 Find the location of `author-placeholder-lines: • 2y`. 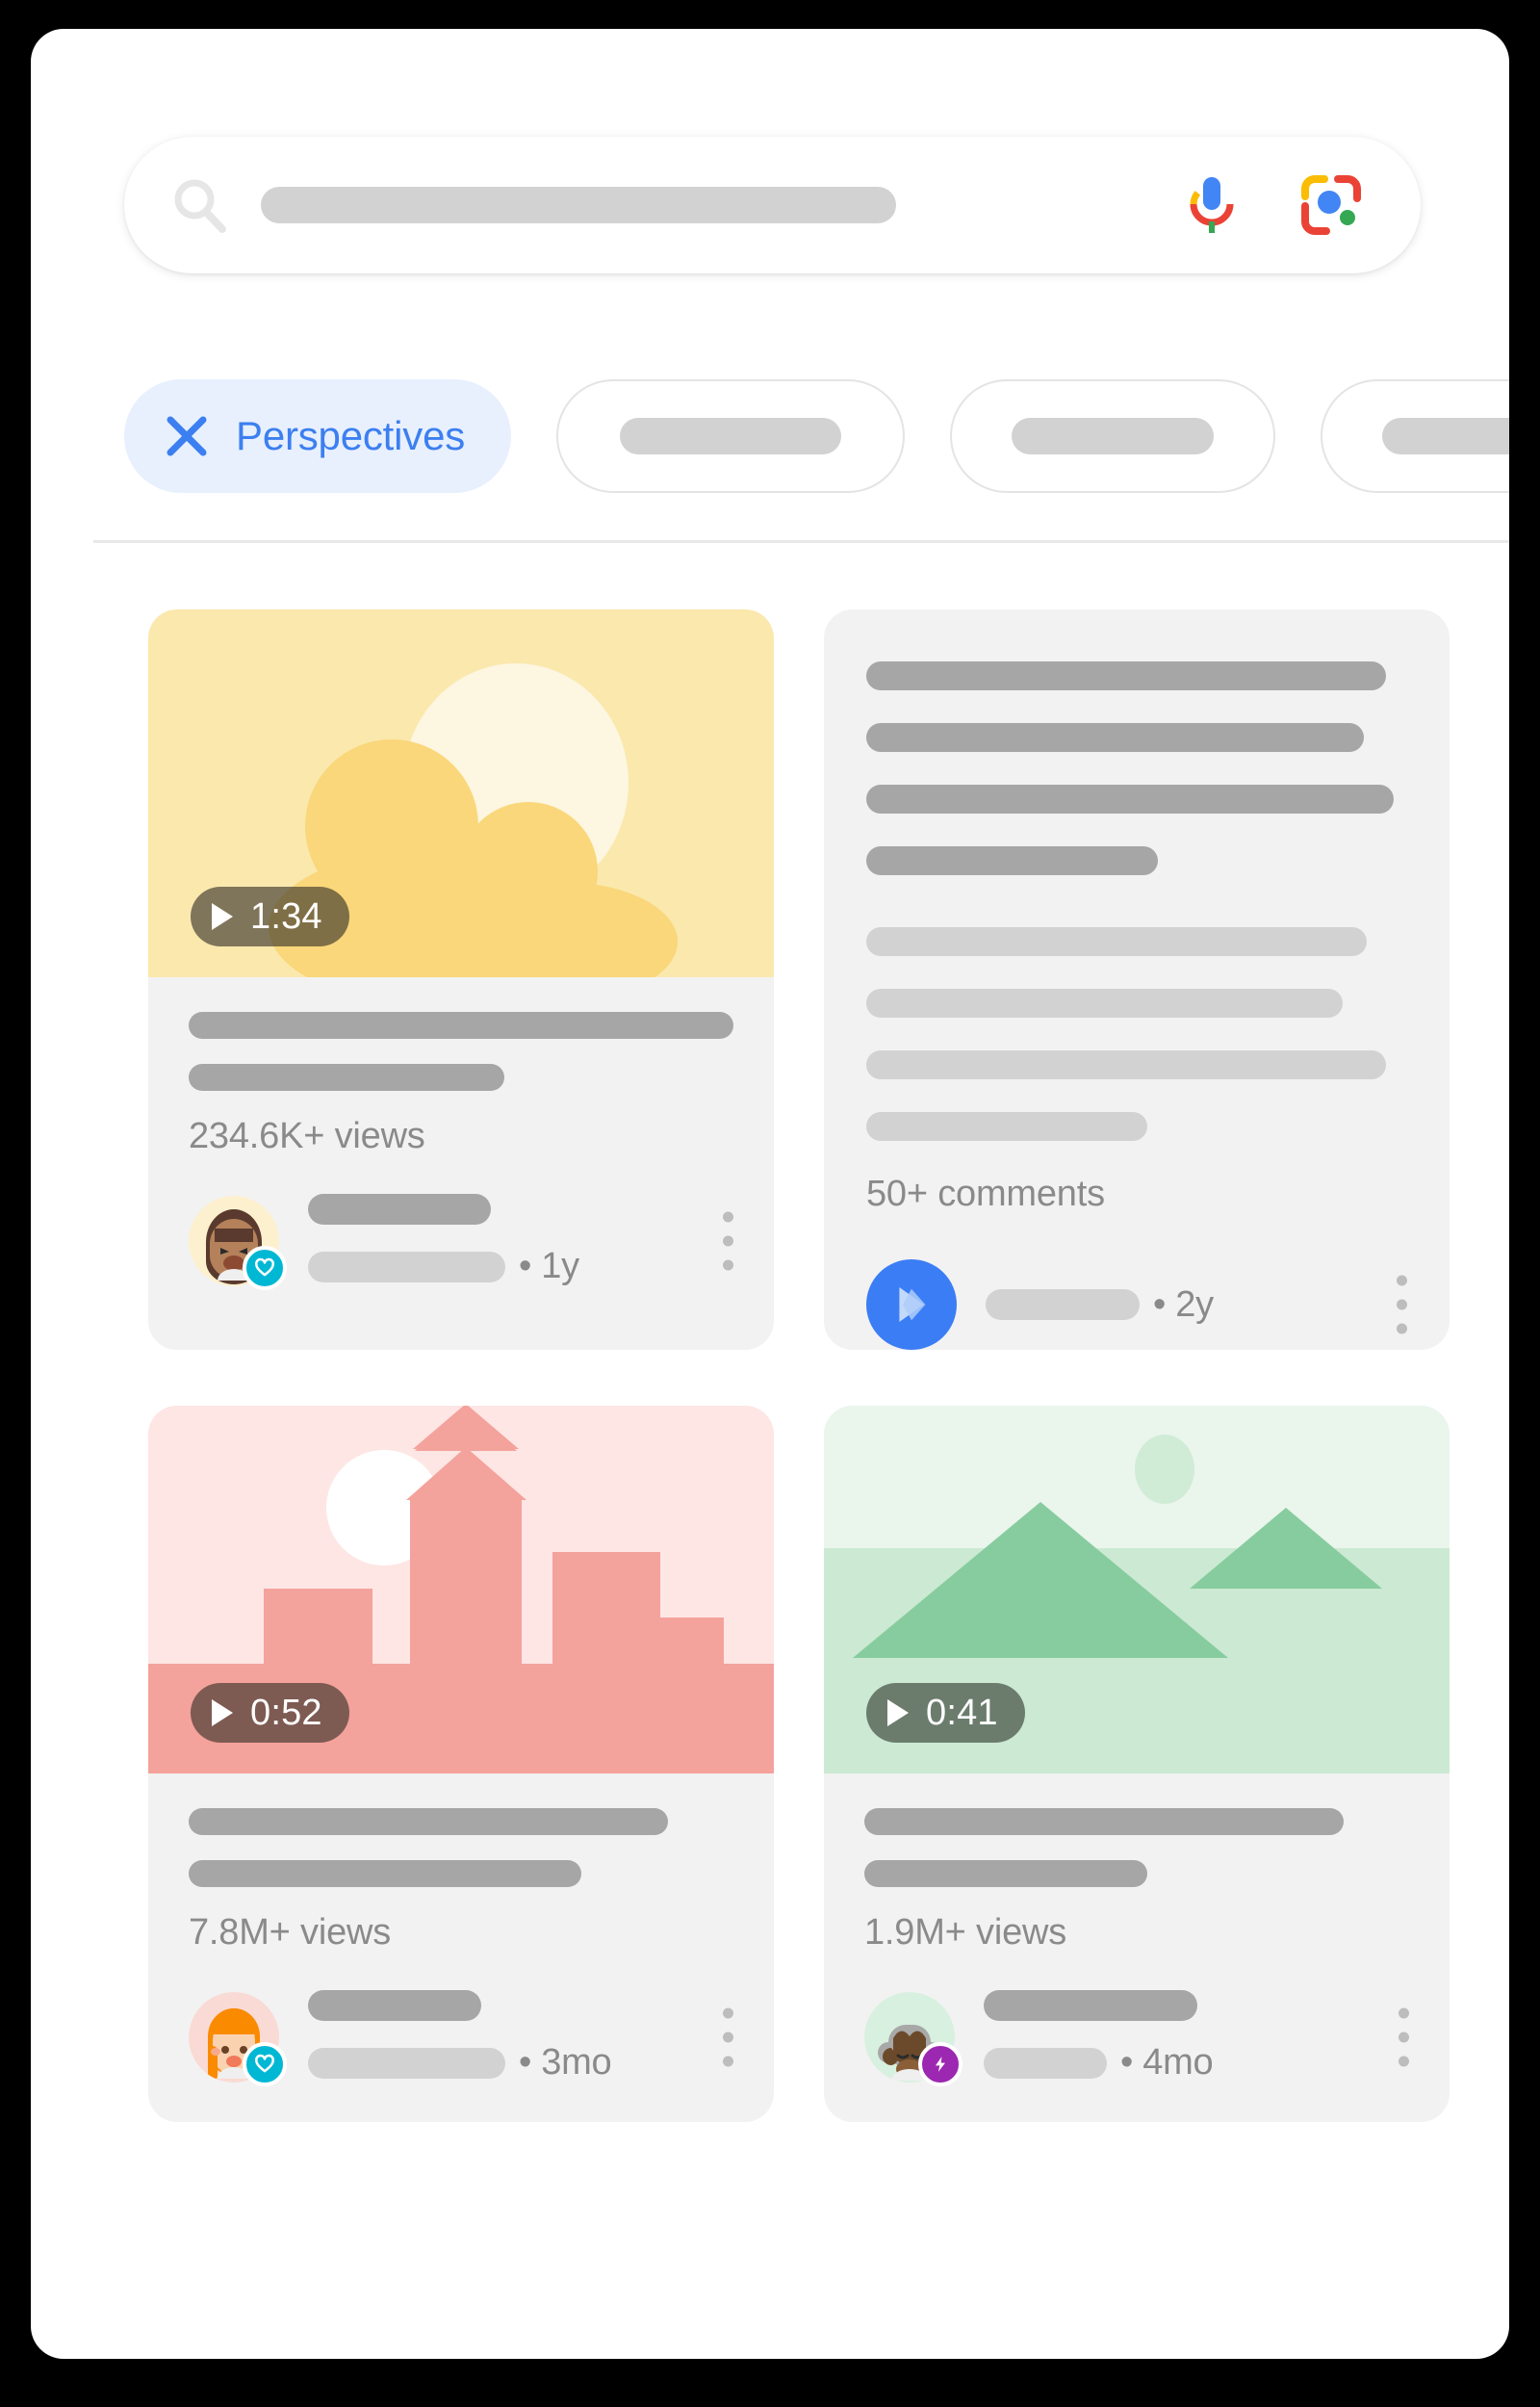

author-placeholder-lines: • 2y is located at coordinates (1196, 1305).